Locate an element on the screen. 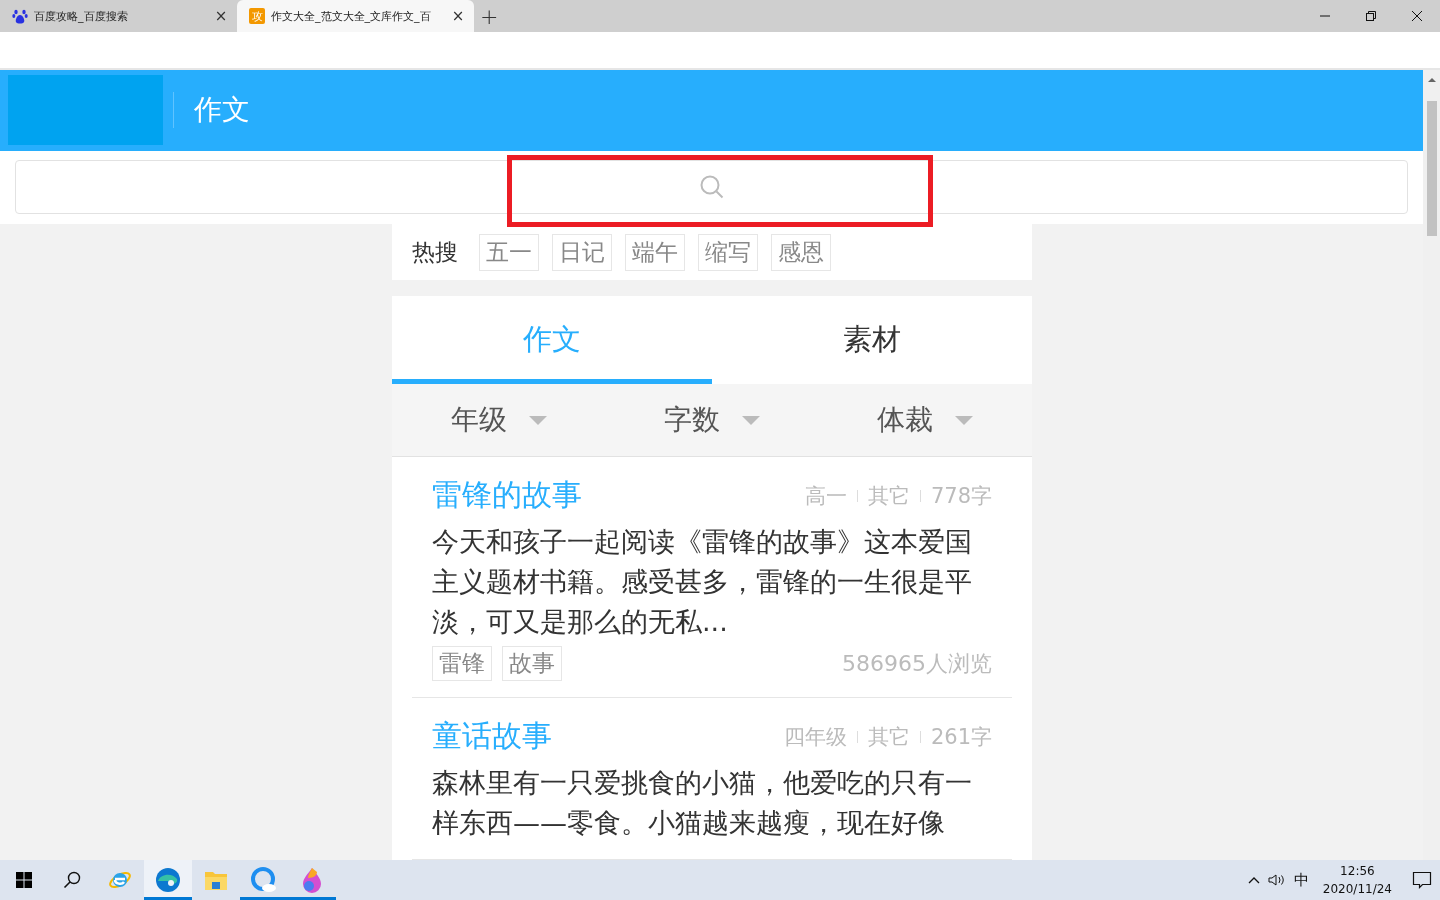  input-method-indicator: 中 is located at coordinates (1301, 880).